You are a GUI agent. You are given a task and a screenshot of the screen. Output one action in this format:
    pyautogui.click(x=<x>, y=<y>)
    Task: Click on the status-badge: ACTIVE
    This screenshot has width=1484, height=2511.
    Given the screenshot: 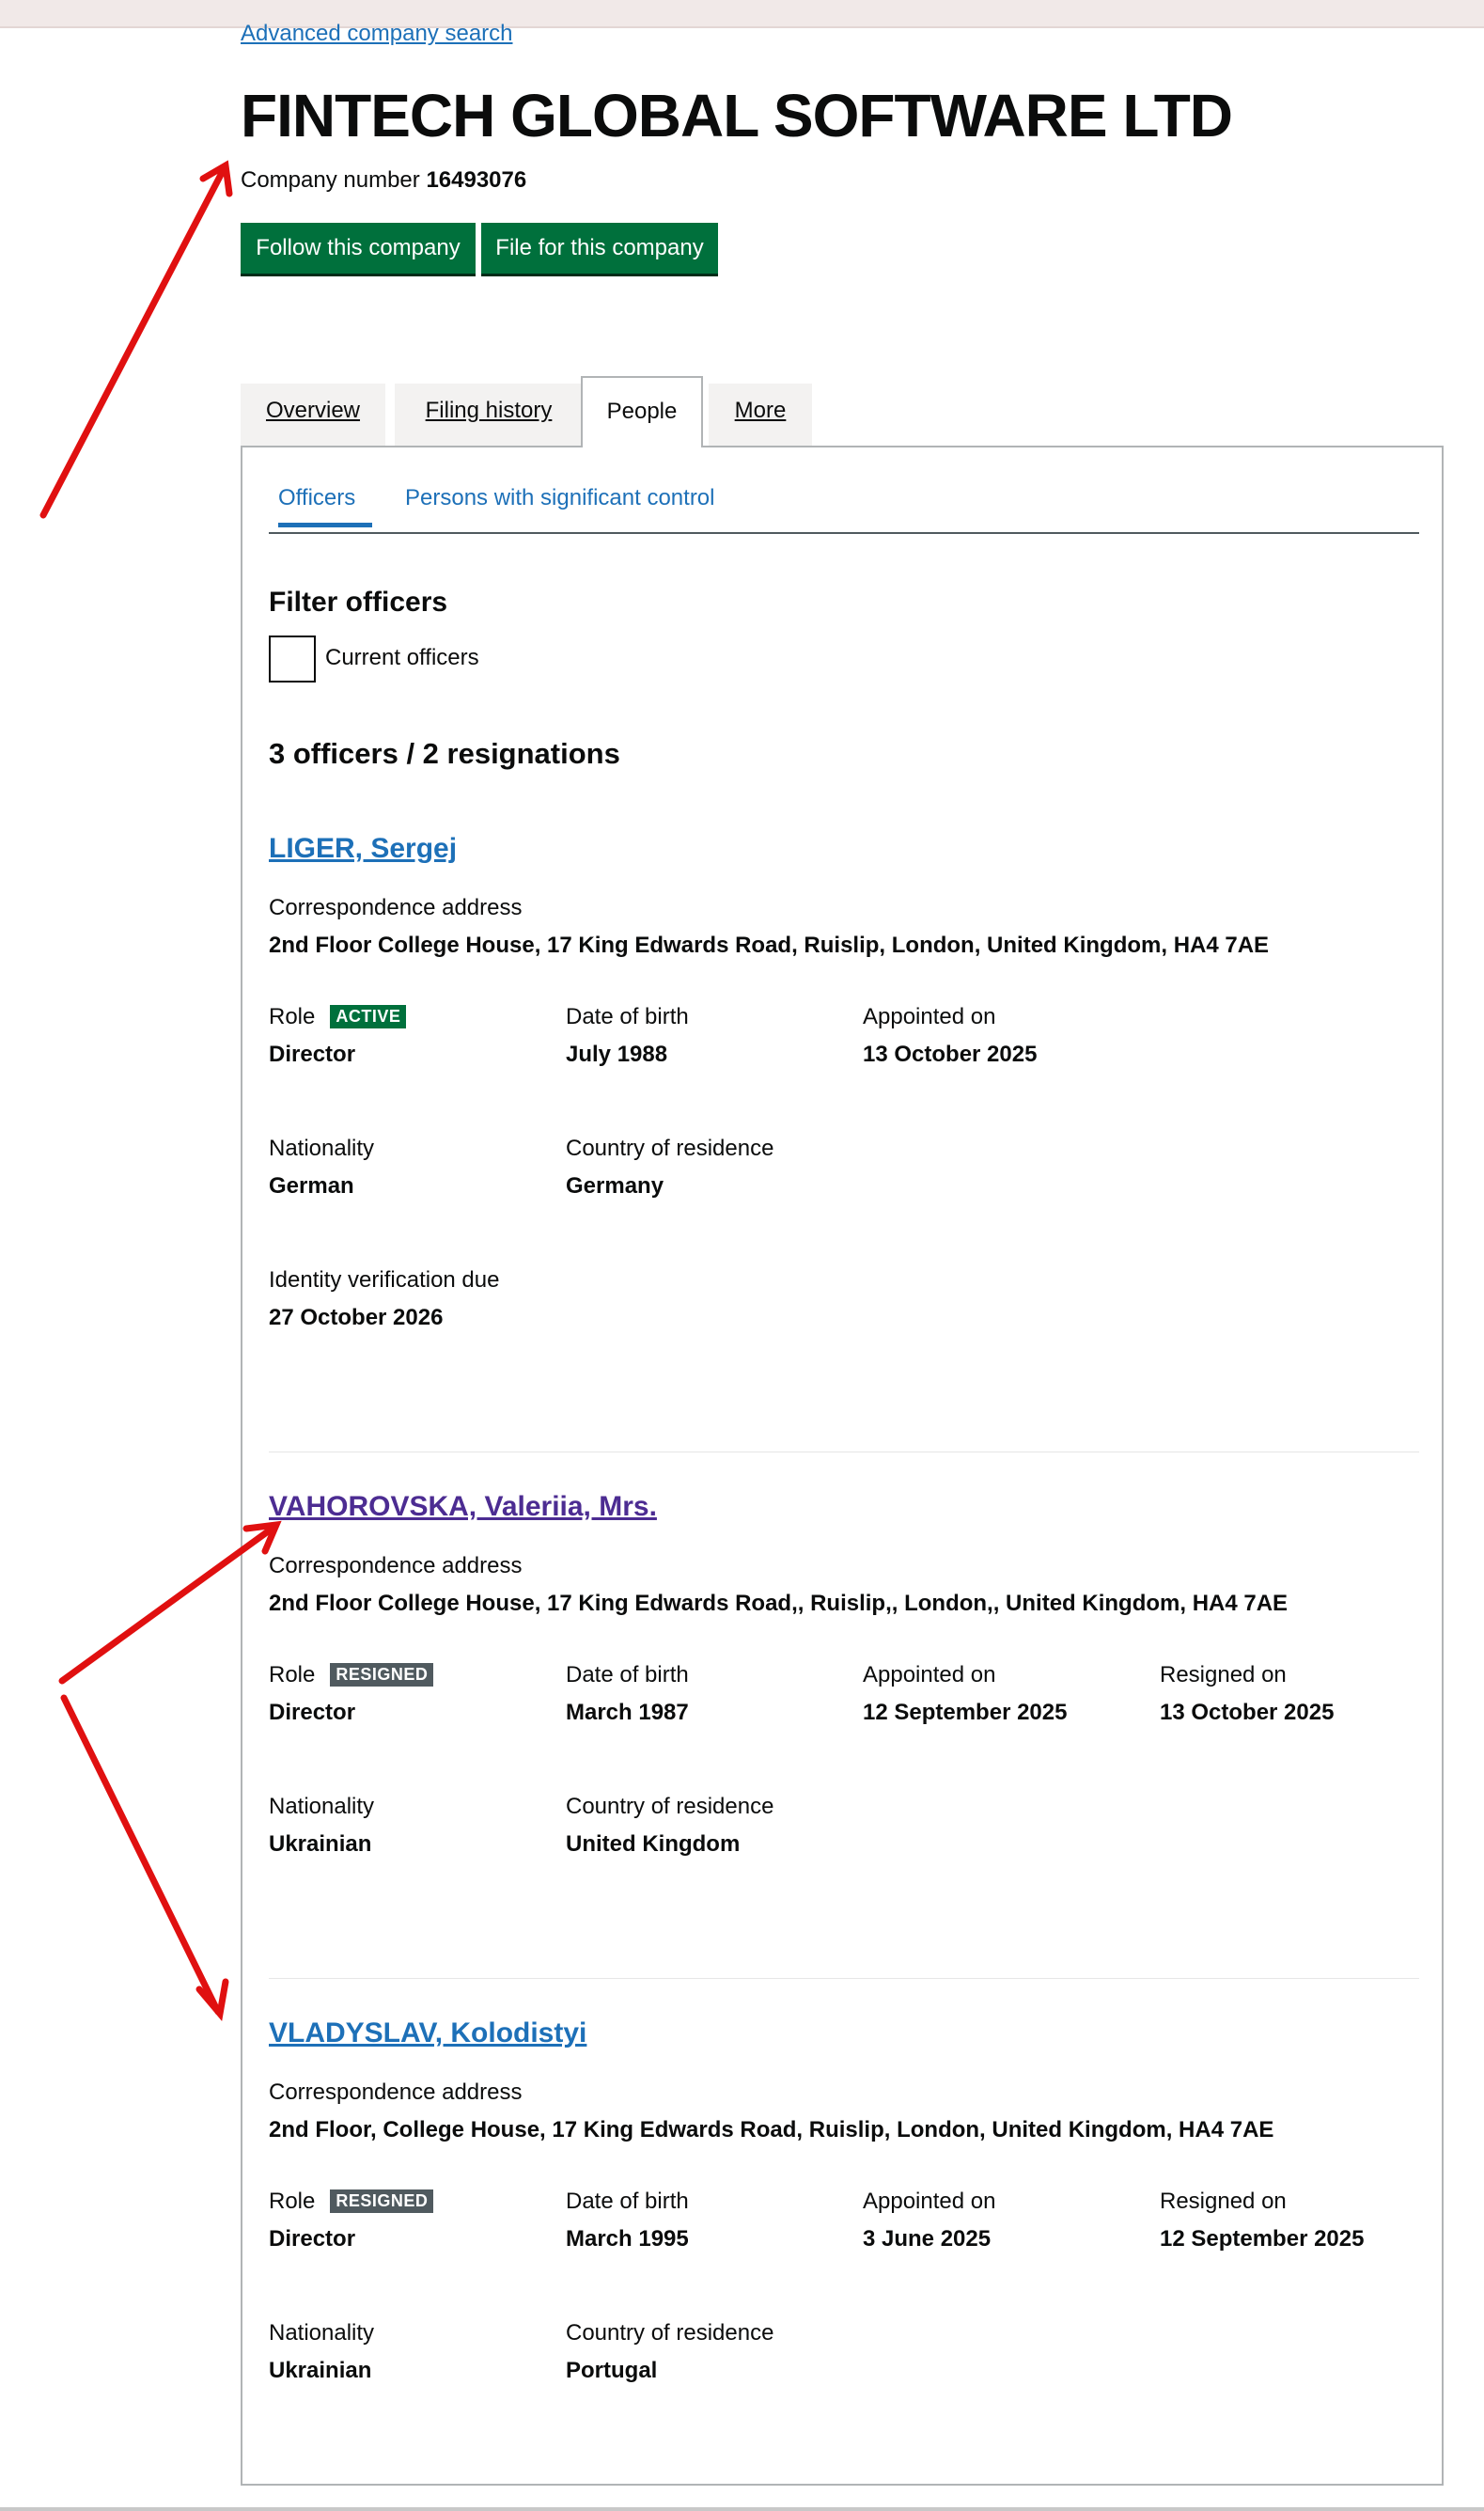 What is the action you would take?
    pyautogui.click(x=368, y=1016)
    